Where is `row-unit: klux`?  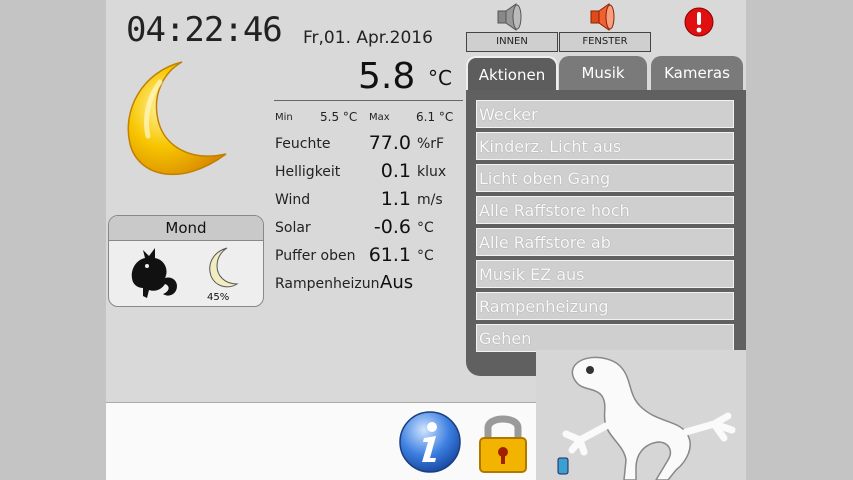
row-unit: klux is located at coordinates (432, 172).